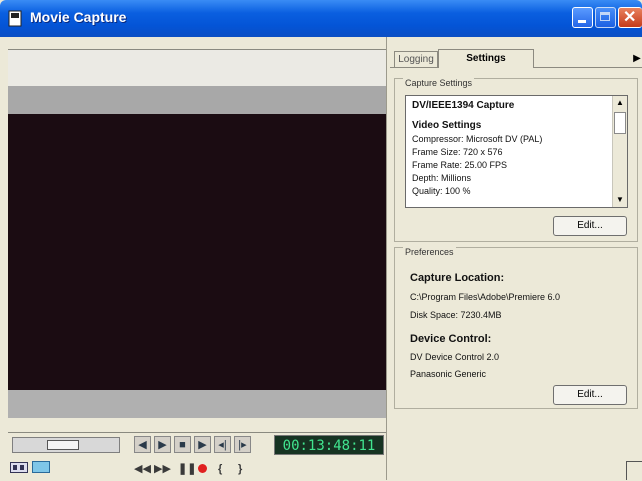 The width and height of the screenshot is (642, 481). I want to click on frame-rate-line: Frame Rate: 25.00 FPS, so click(460, 165).